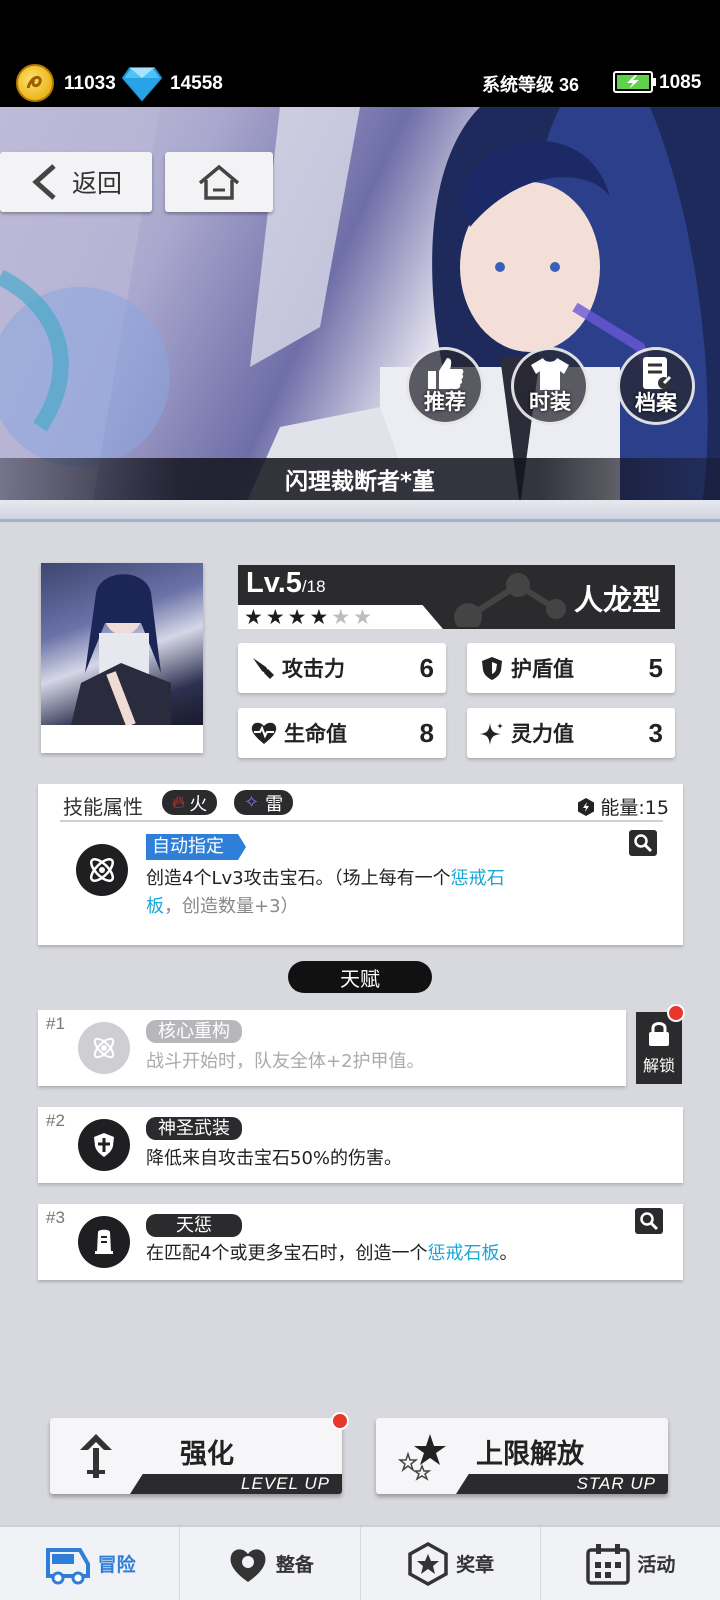 The width and height of the screenshot is (720, 1600). I want to click on enhance-label: 强化, so click(207, 1454).